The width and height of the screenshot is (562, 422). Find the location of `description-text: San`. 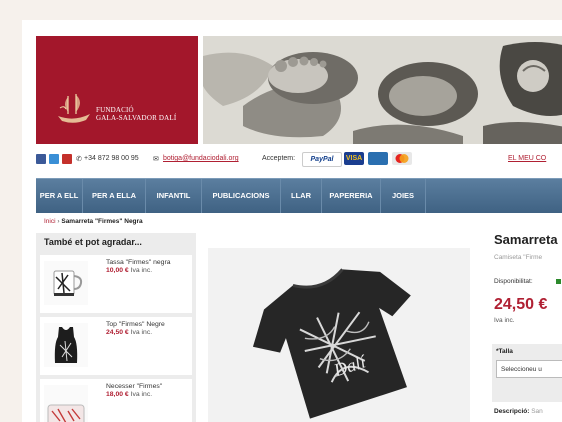

description-text: San is located at coordinates (537, 411).